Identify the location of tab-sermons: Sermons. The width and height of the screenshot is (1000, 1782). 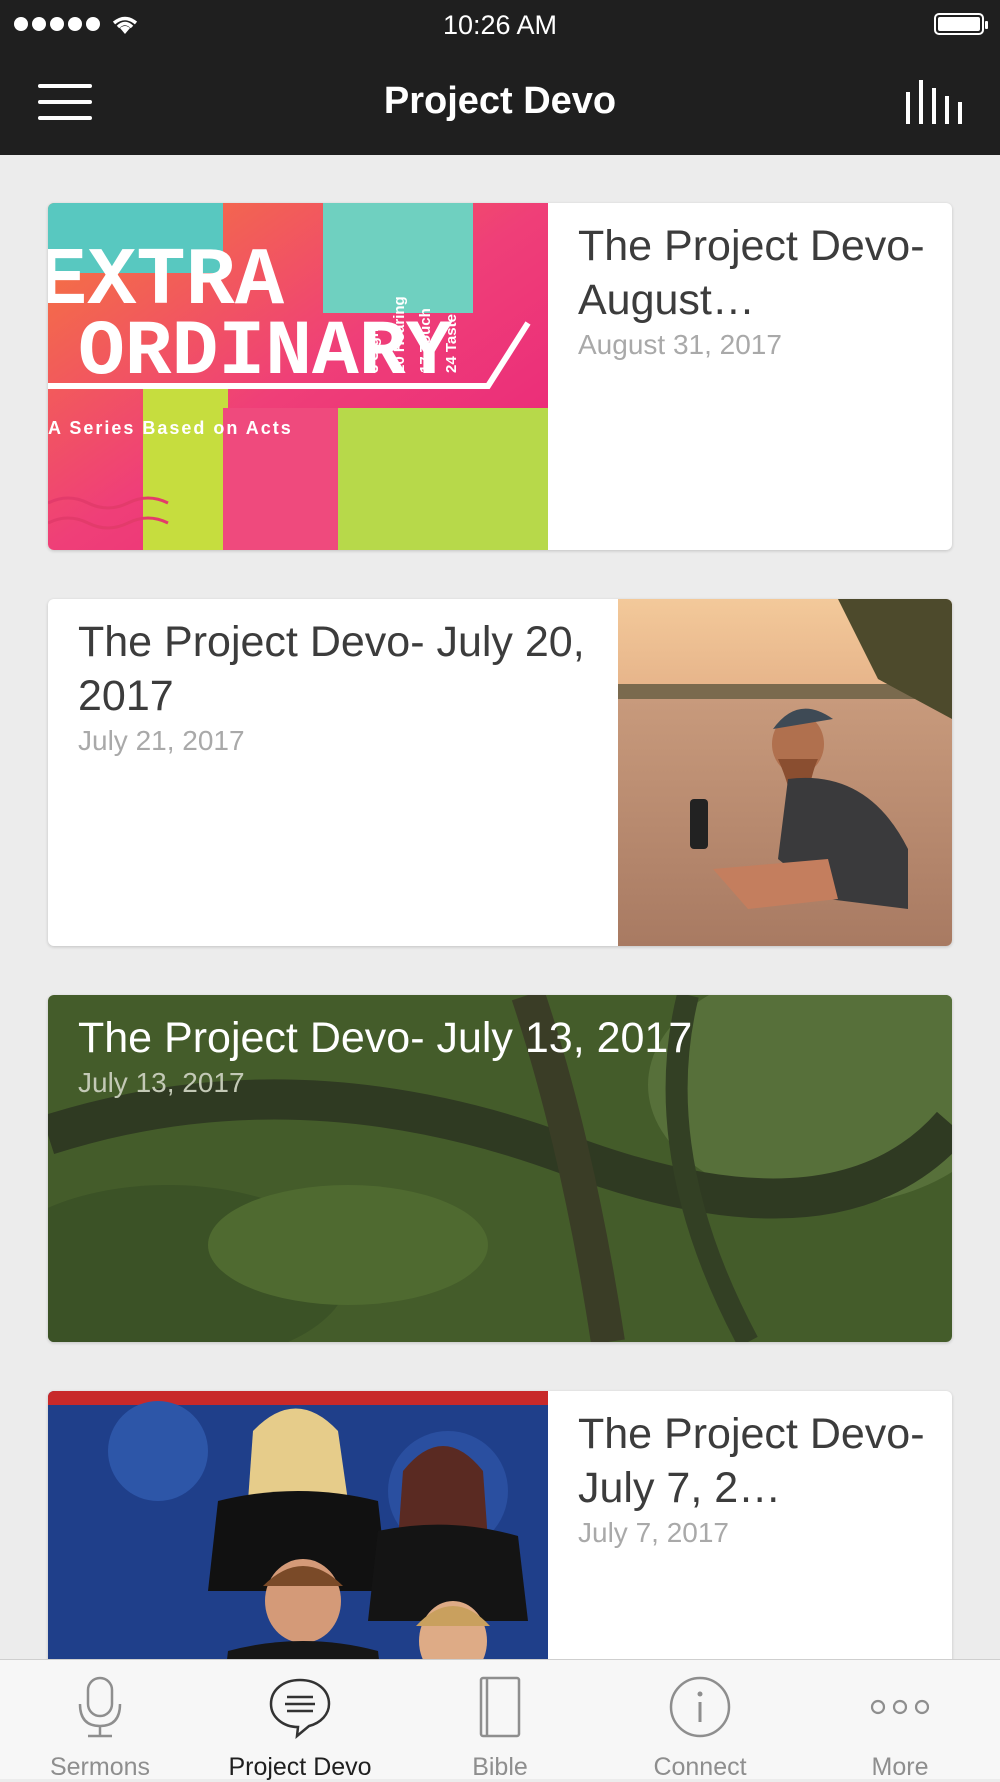
(100, 1720).